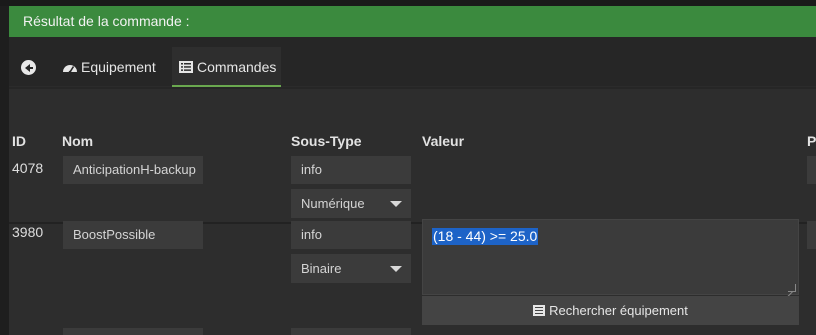 This screenshot has width=816, height=335. I want to click on subtype-select-value: Binaire, so click(321, 268).